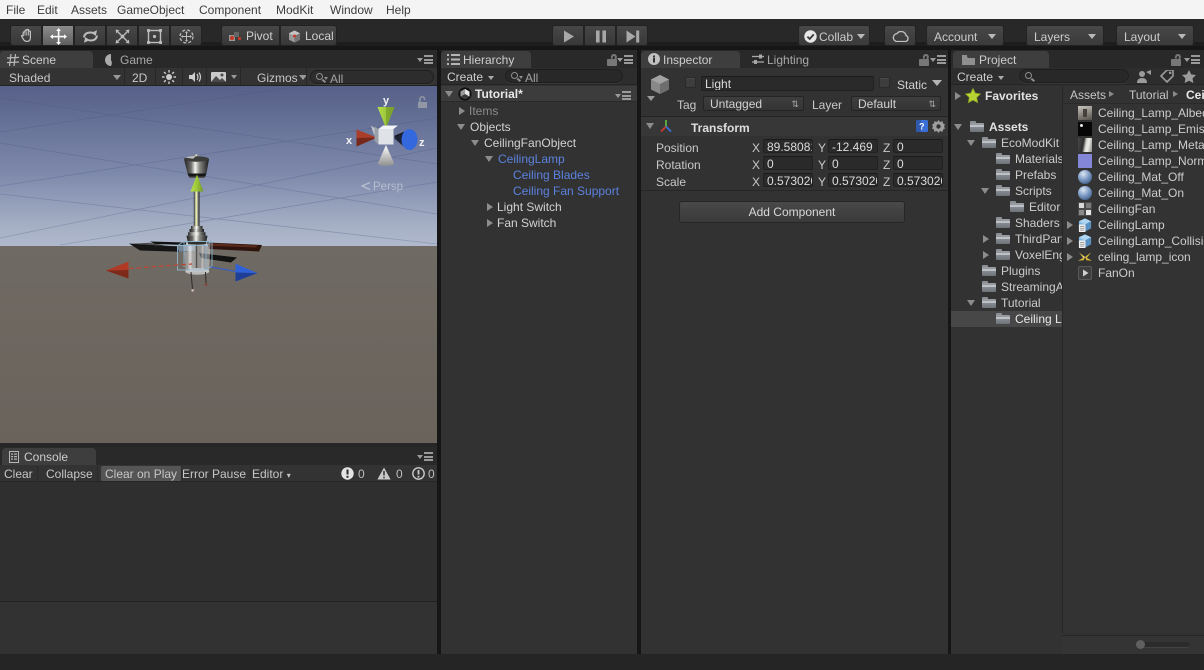  Describe the element at coordinates (388, 187) in the screenshot. I see `svg-text: Persp` at that location.